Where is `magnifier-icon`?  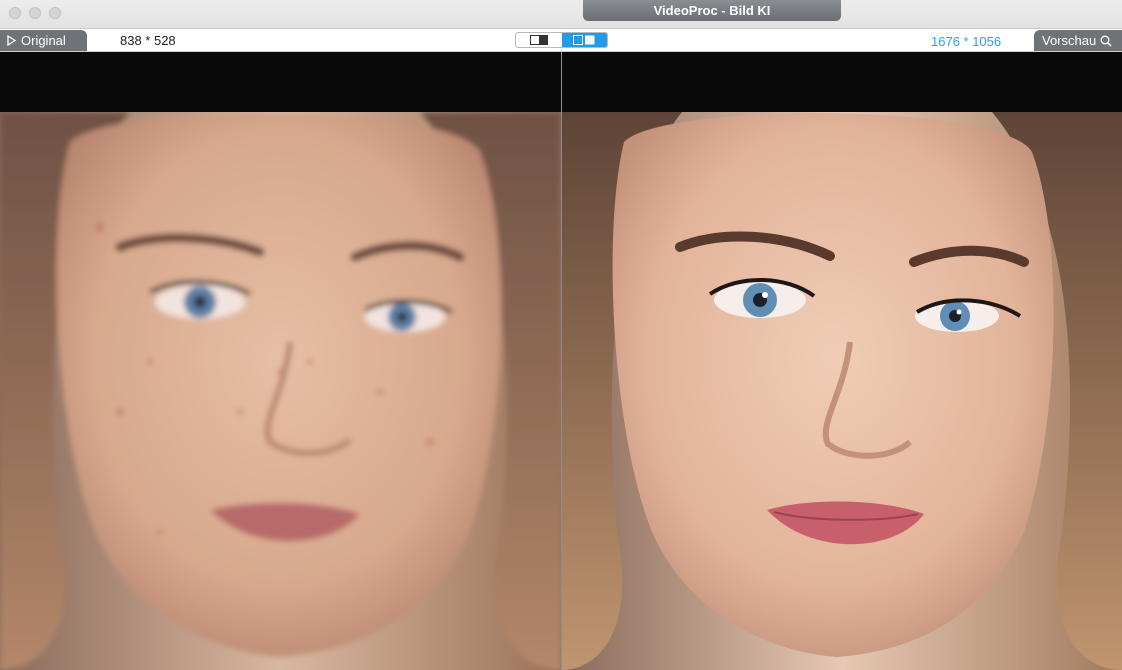
magnifier-icon is located at coordinates (1106, 41).